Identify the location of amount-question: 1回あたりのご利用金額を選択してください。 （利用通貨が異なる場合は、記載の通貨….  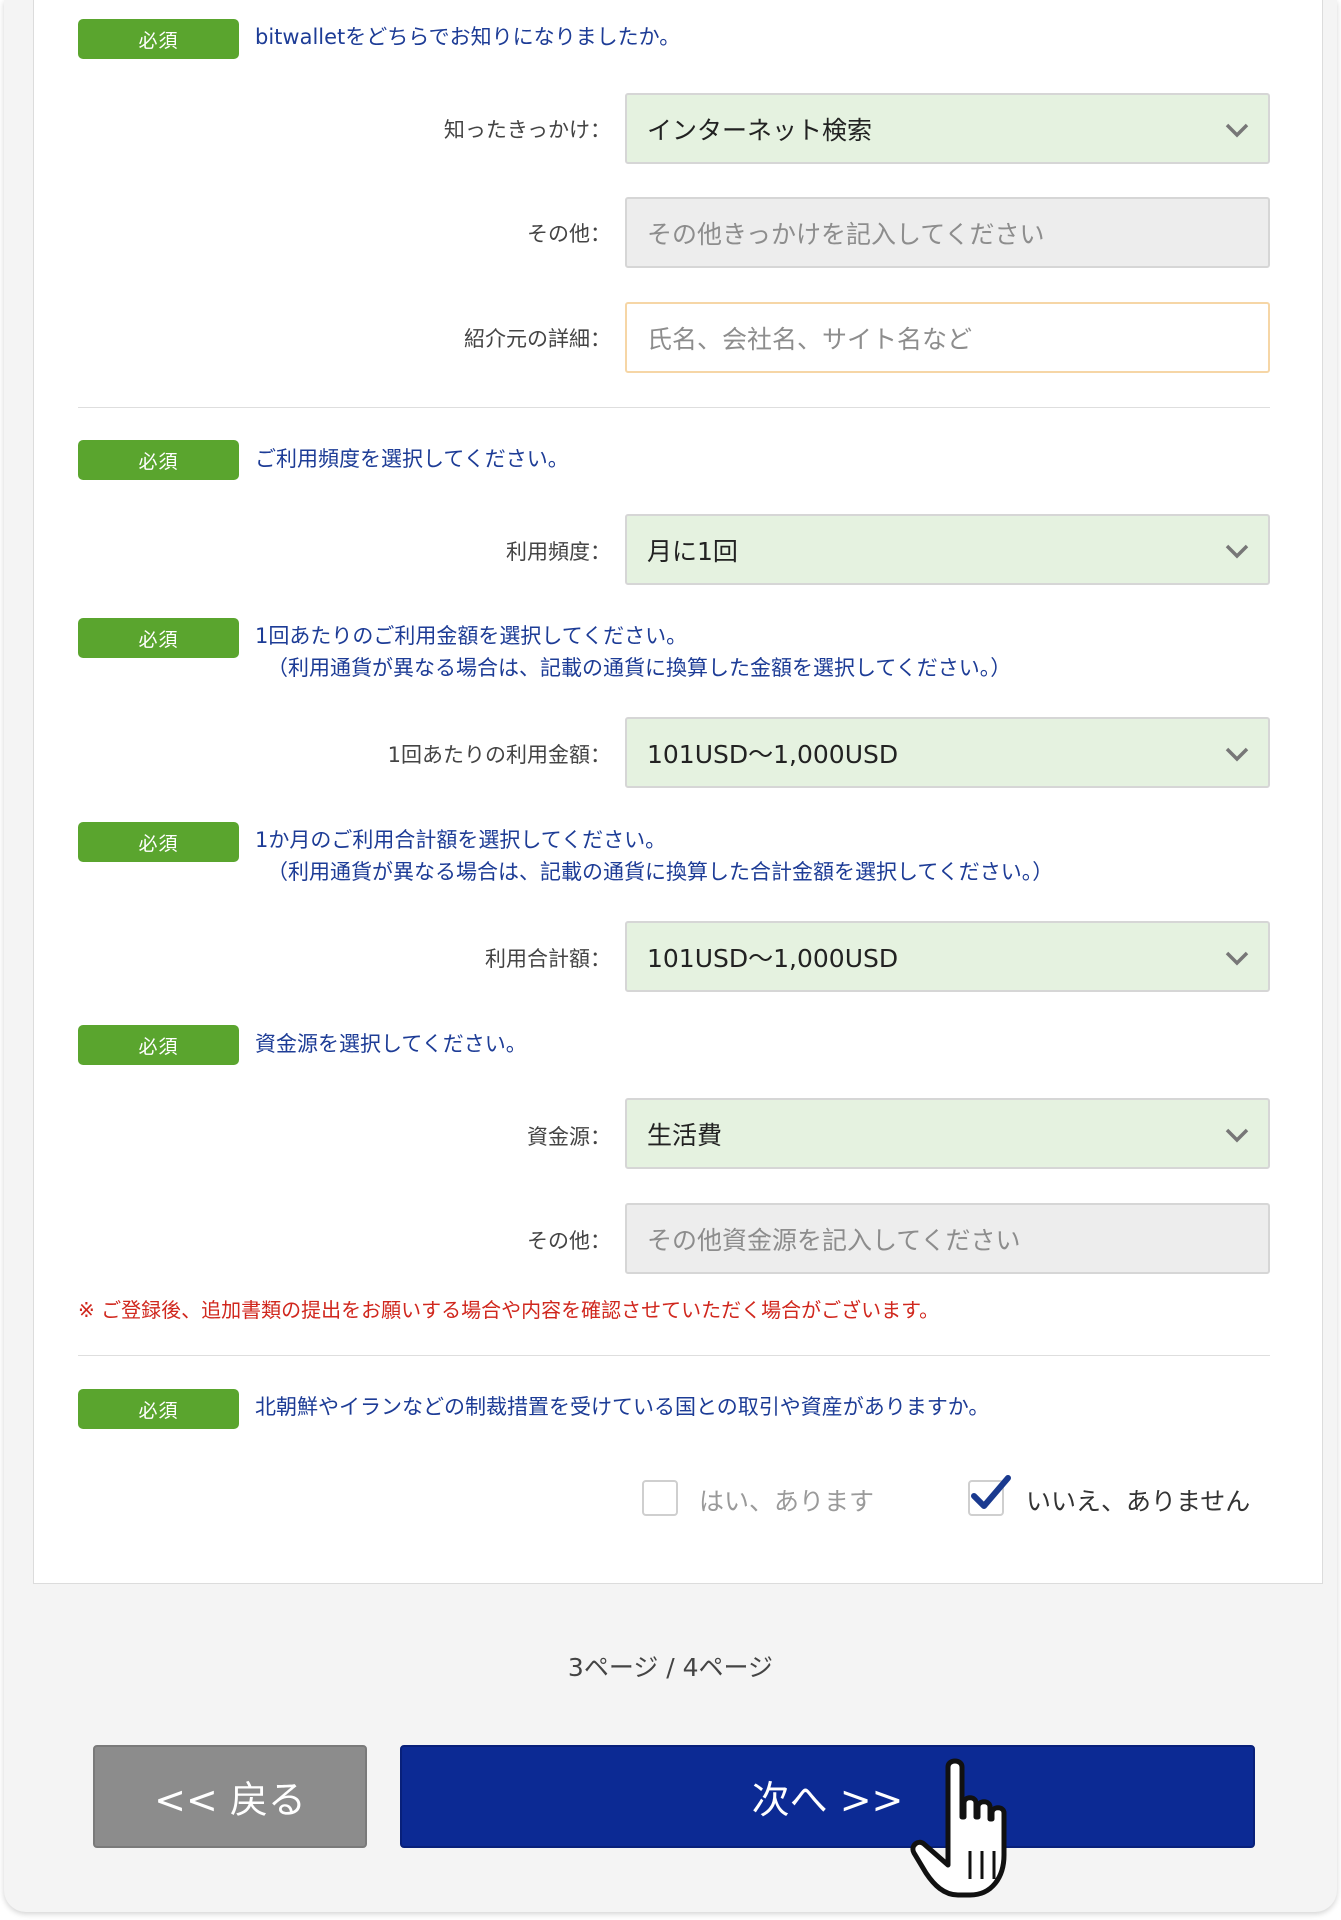
(633, 652).